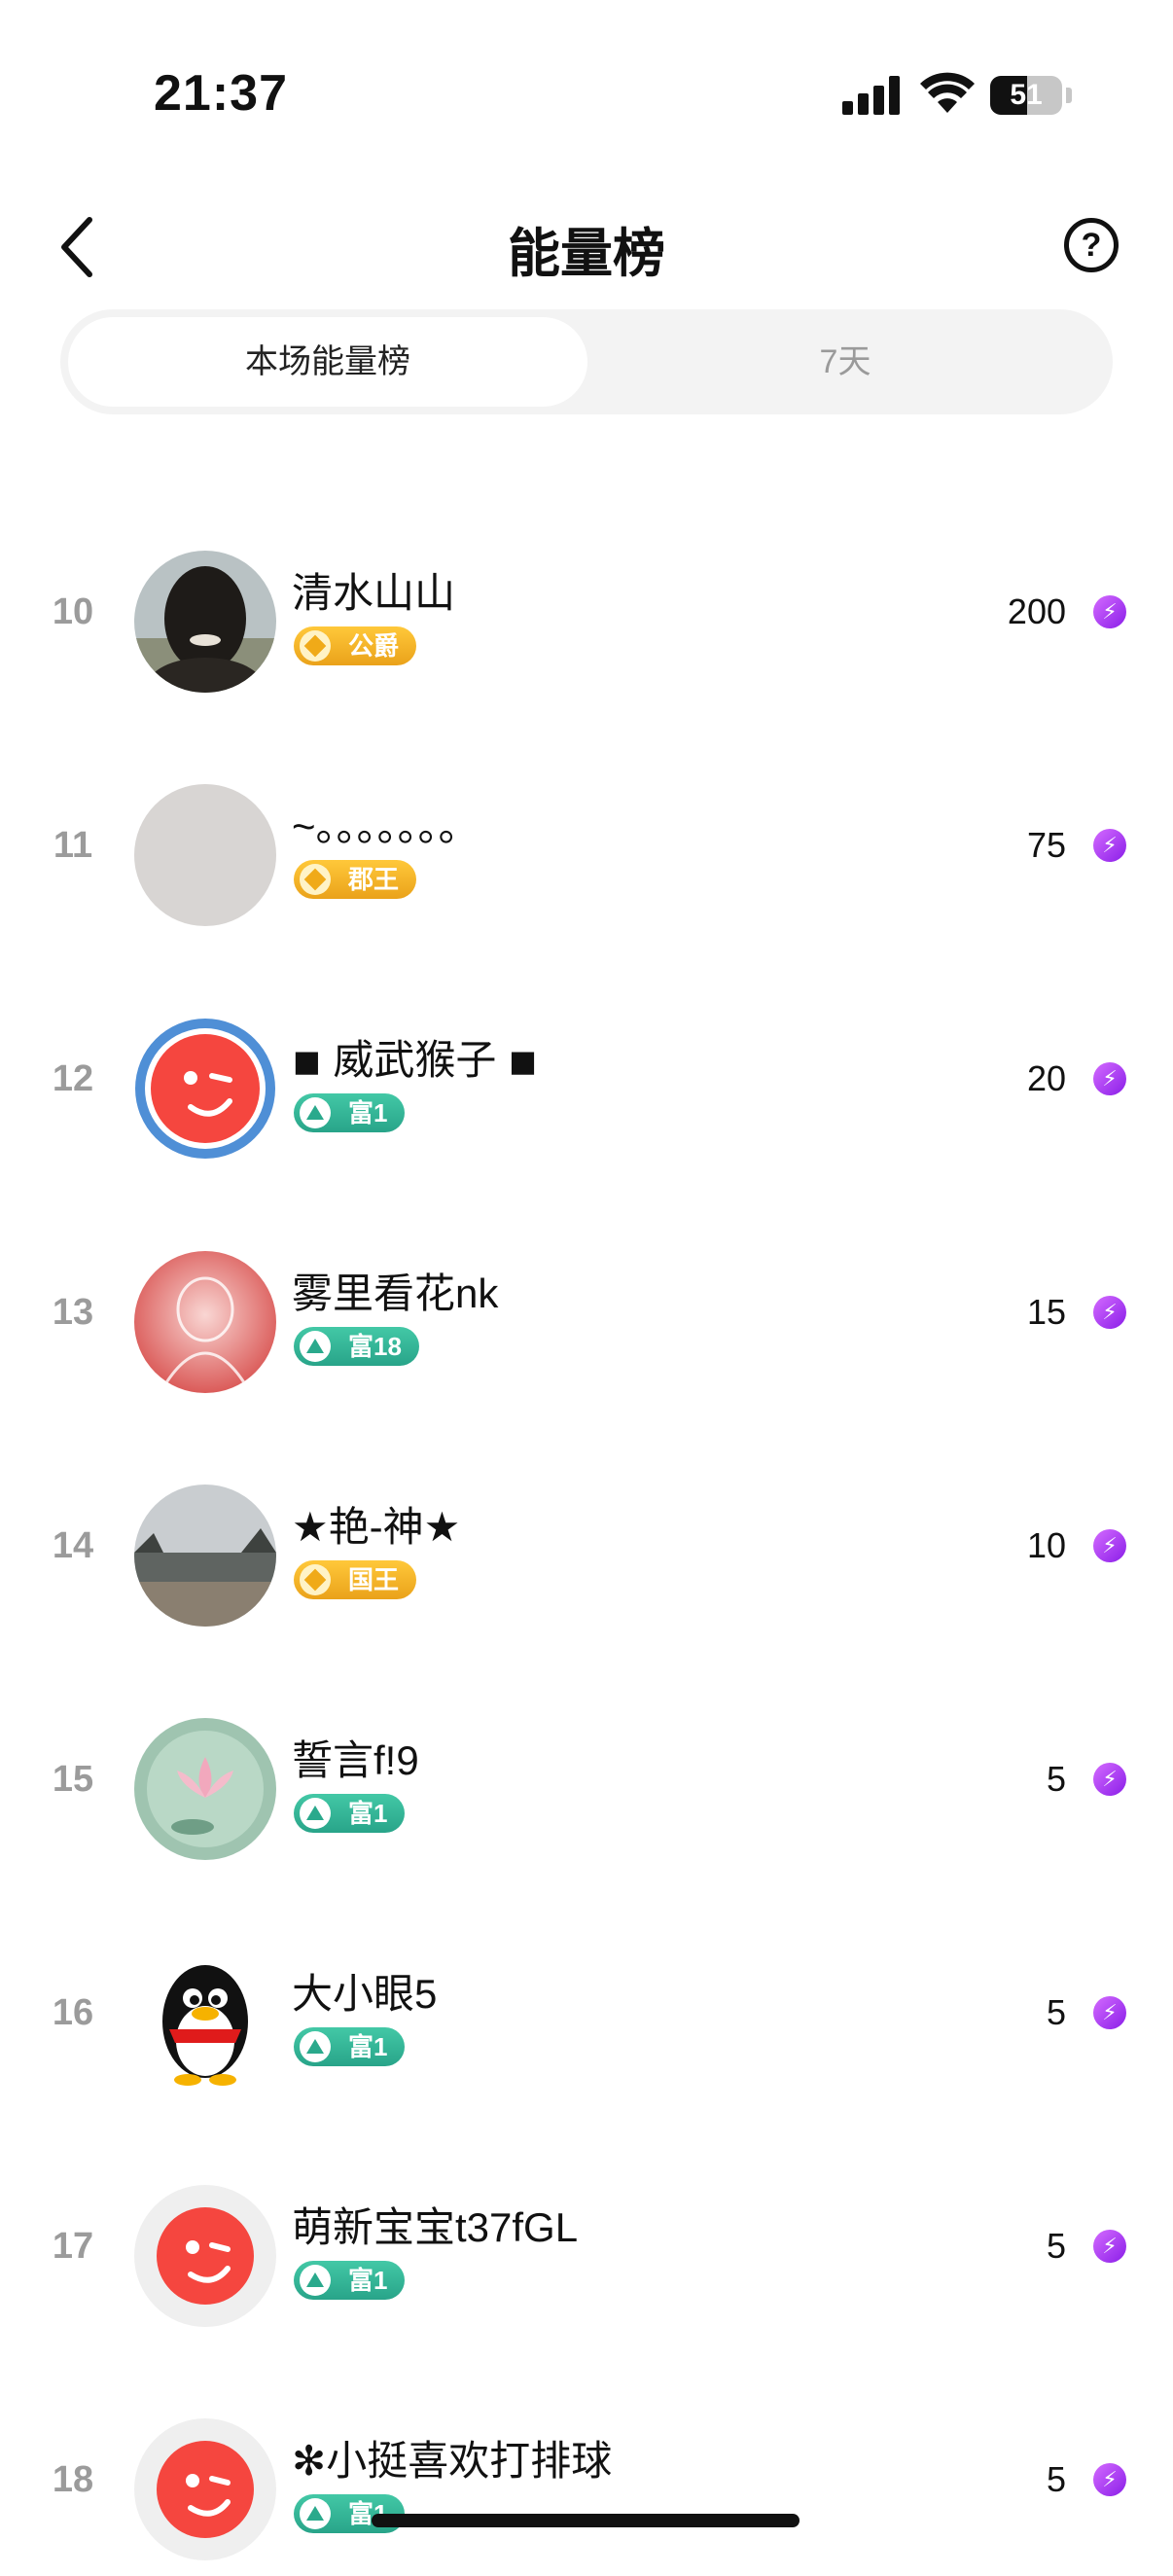 This screenshot has height=2576, width=1173. What do you see at coordinates (1036, 611) in the screenshot?
I see `energy-score: 200` at bounding box center [1036, 611].